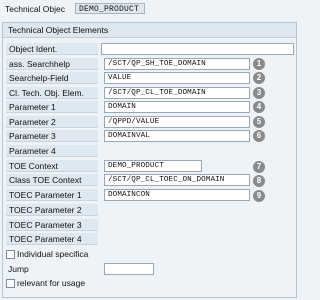  I want to click on row-jump: Jump, so click(149, 270).